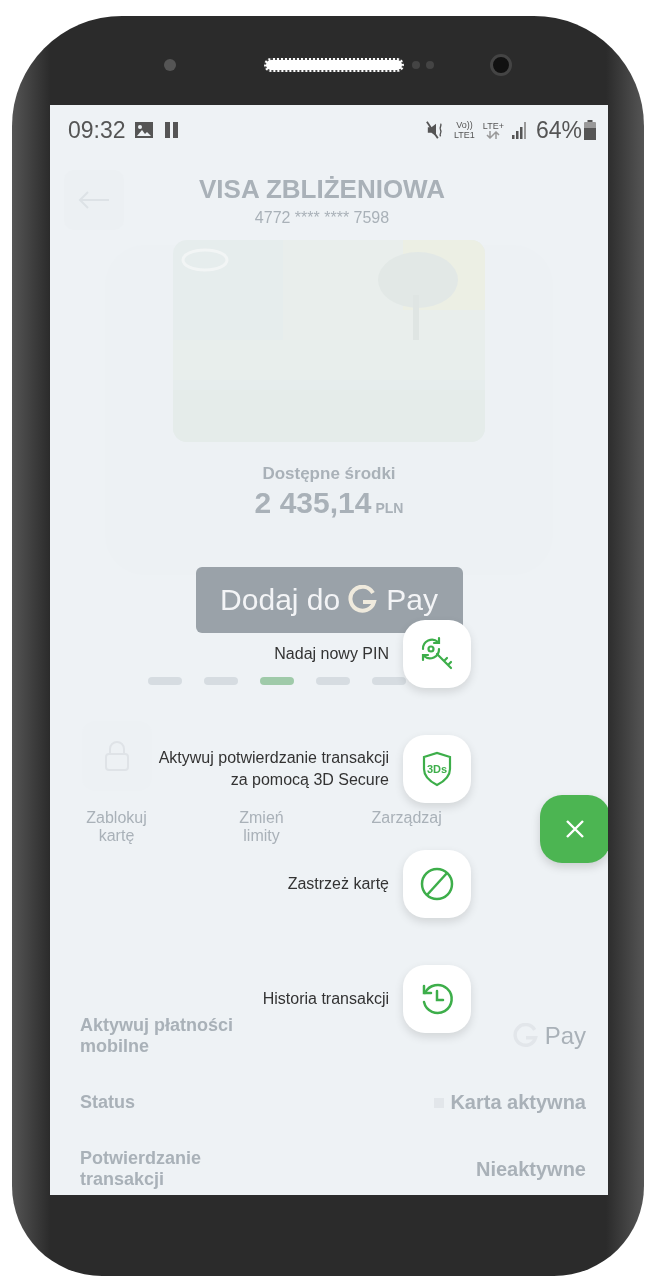 This screenshot has height=1280, width=656. Describe the element at coordinates (493, 135) in the screenshot. I see `data-arrows-icon` at that location.